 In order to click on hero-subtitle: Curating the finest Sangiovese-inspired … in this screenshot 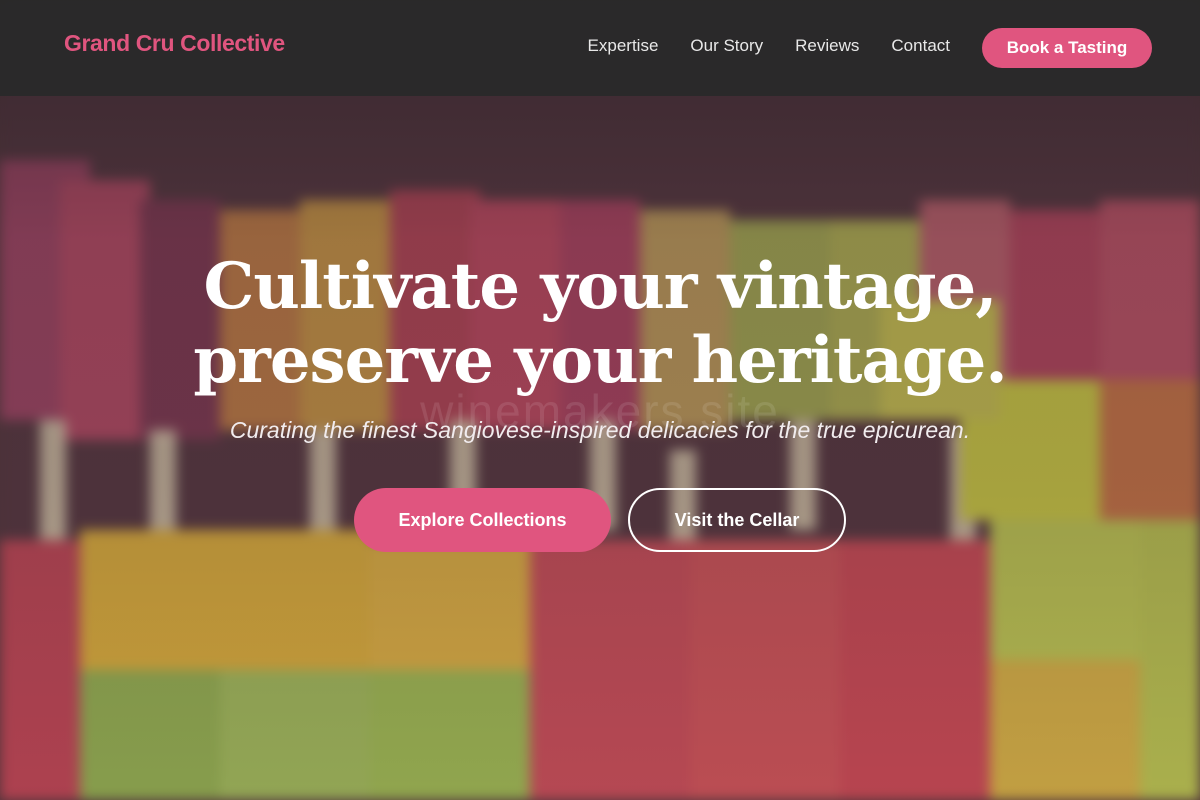, I will do `click(600, 430)`.